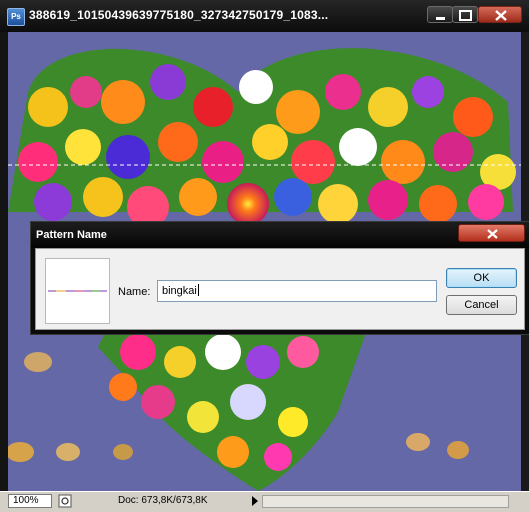  What do you see at coordinates (4, 261) in the screenshot?
I see `left-edge` at bounding box center [4, 261].